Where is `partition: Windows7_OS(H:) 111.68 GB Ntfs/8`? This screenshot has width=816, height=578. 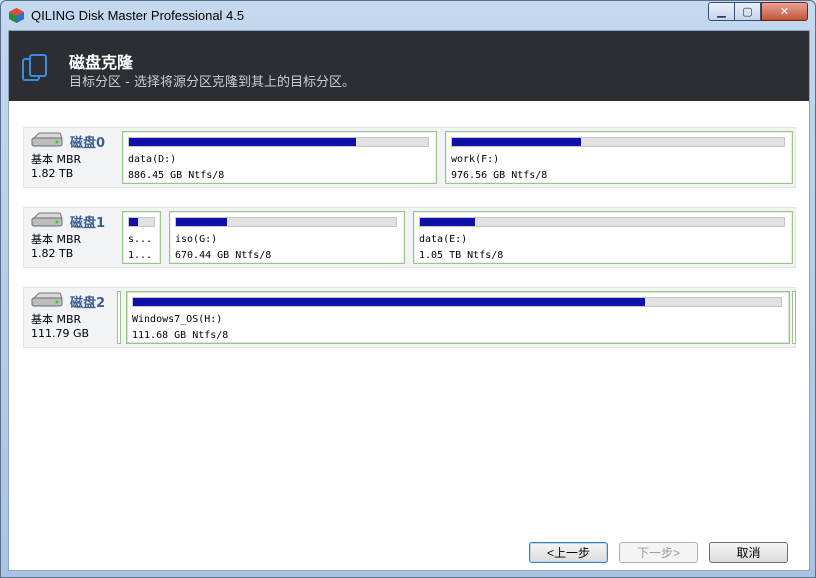
partition: Windows7_OS(H:) 111.68 GB Ntfs/8 is located at coordinates (458, 317).